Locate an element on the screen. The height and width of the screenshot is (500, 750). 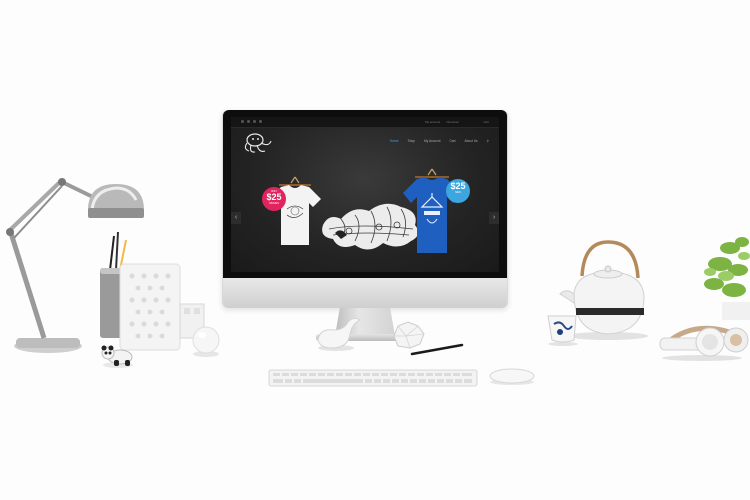
site-logo is located at coordinates (257, 143).